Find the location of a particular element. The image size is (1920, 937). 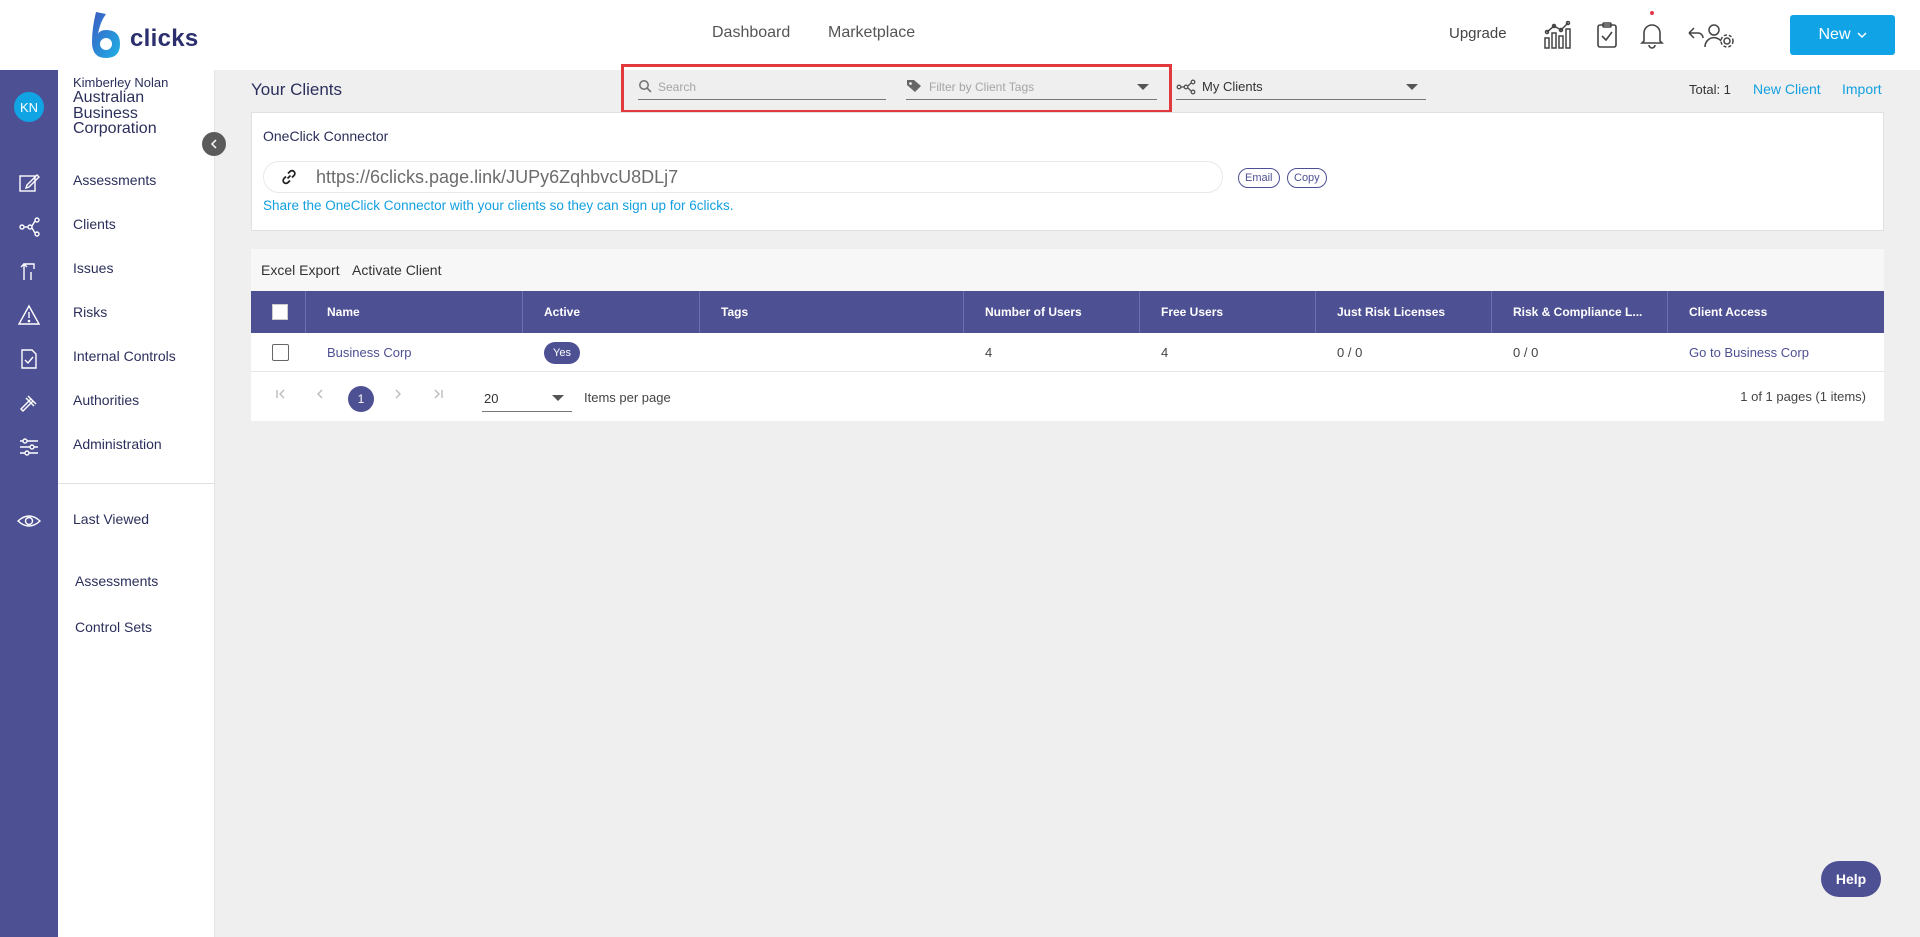

eye-icon is located at coordinates (29, 521).